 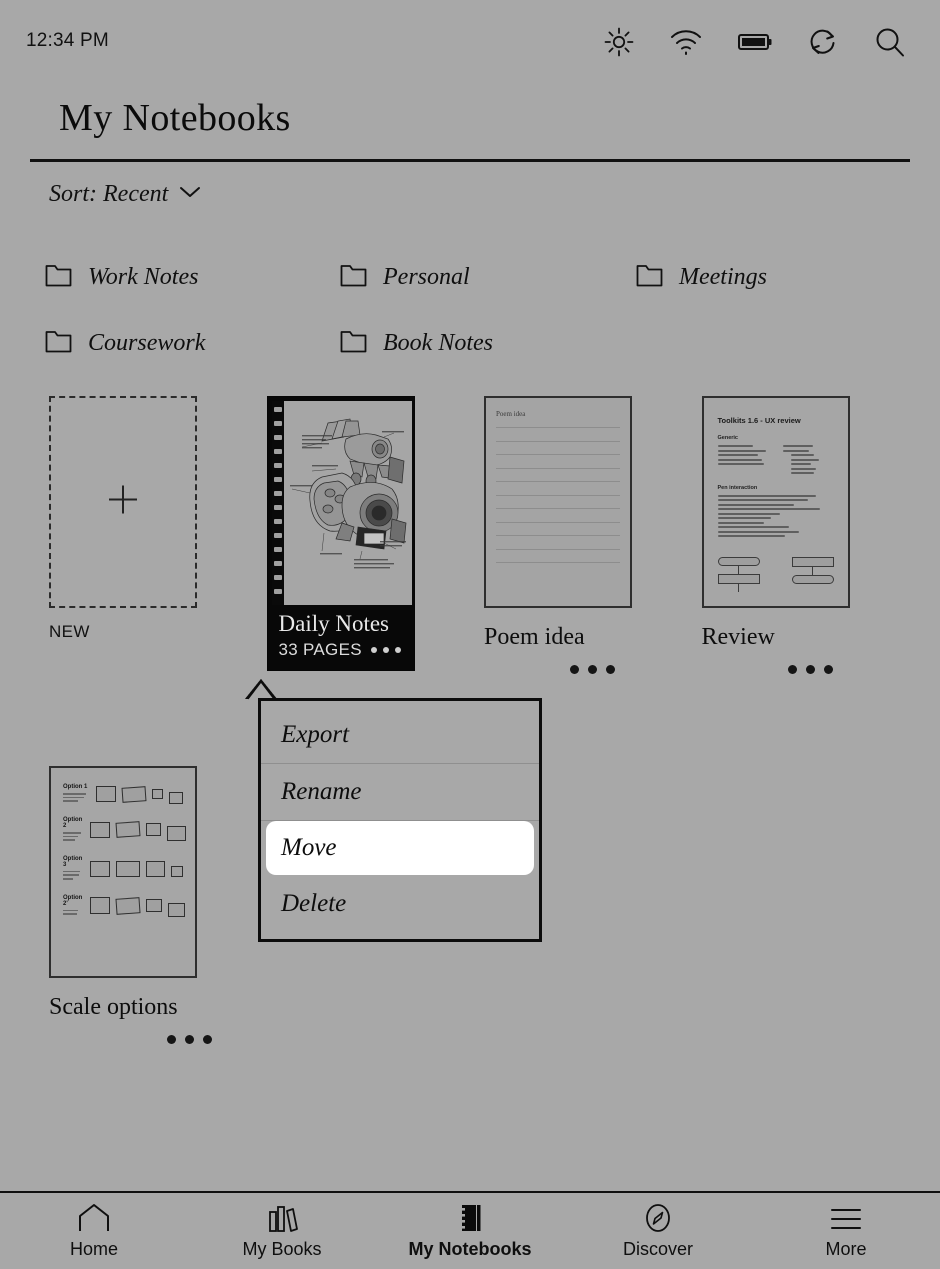 I want to click on doc-section: Generic, so click(x=727, y=438).